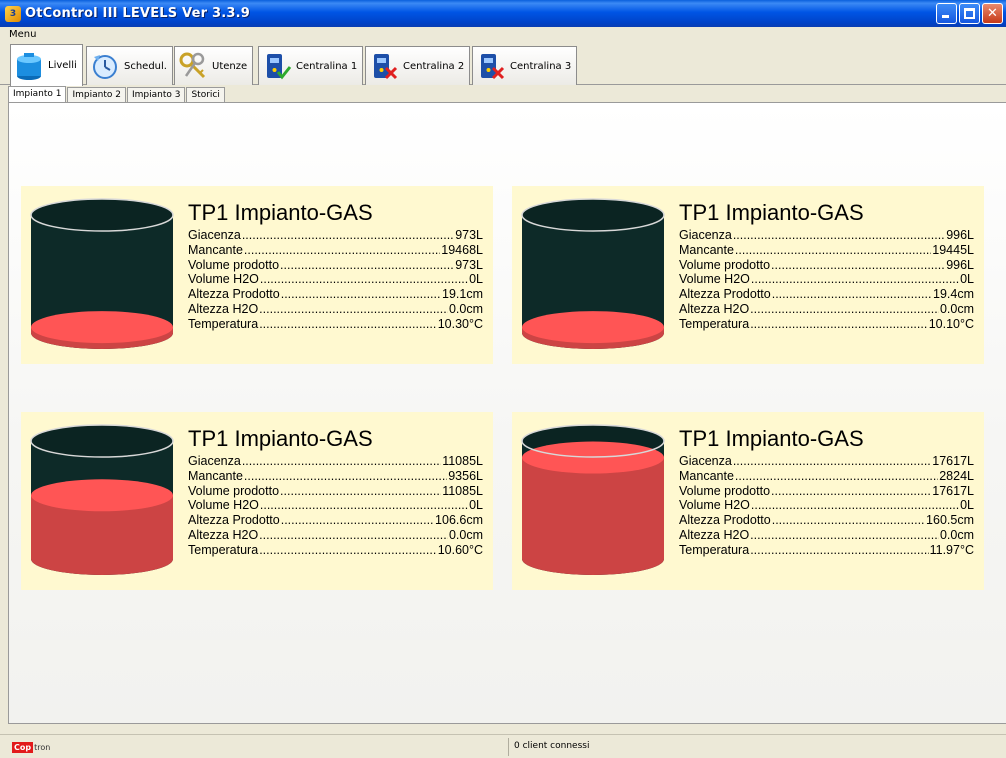 The image size is (1006, 758). Describe the element at coordinates (42, 747) in the screenshot. I see `logo-text: tron` at that location.